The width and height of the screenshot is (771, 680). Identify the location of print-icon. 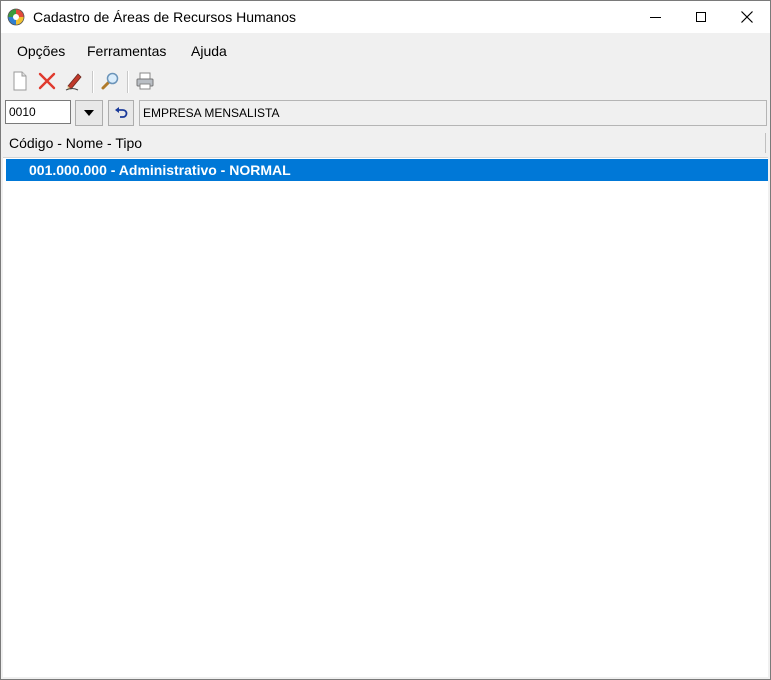
(145, 81).